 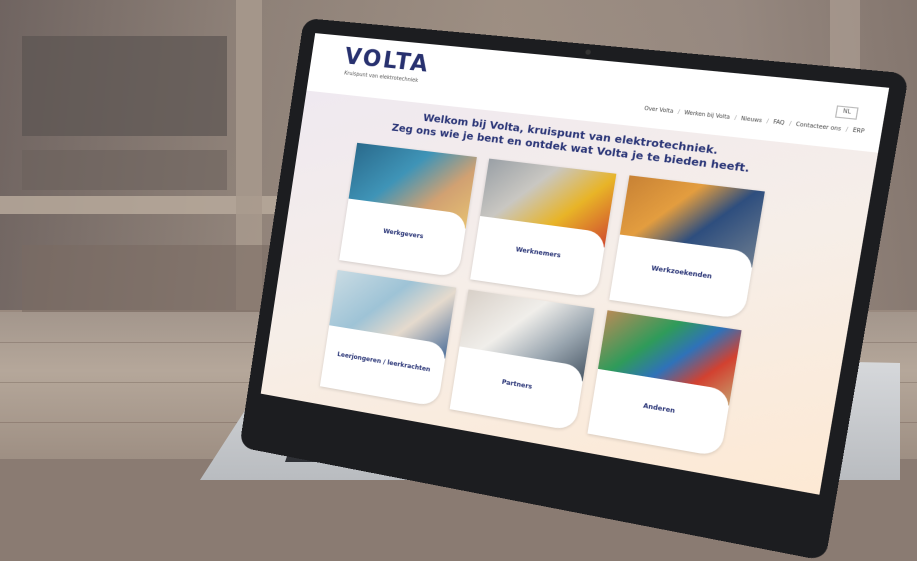 What do you see at coordinates (707, 115) in the screenshot?
I see `nav-item-werken-bij-volta: Werken bij Volta` at bounding box center [707, 115].